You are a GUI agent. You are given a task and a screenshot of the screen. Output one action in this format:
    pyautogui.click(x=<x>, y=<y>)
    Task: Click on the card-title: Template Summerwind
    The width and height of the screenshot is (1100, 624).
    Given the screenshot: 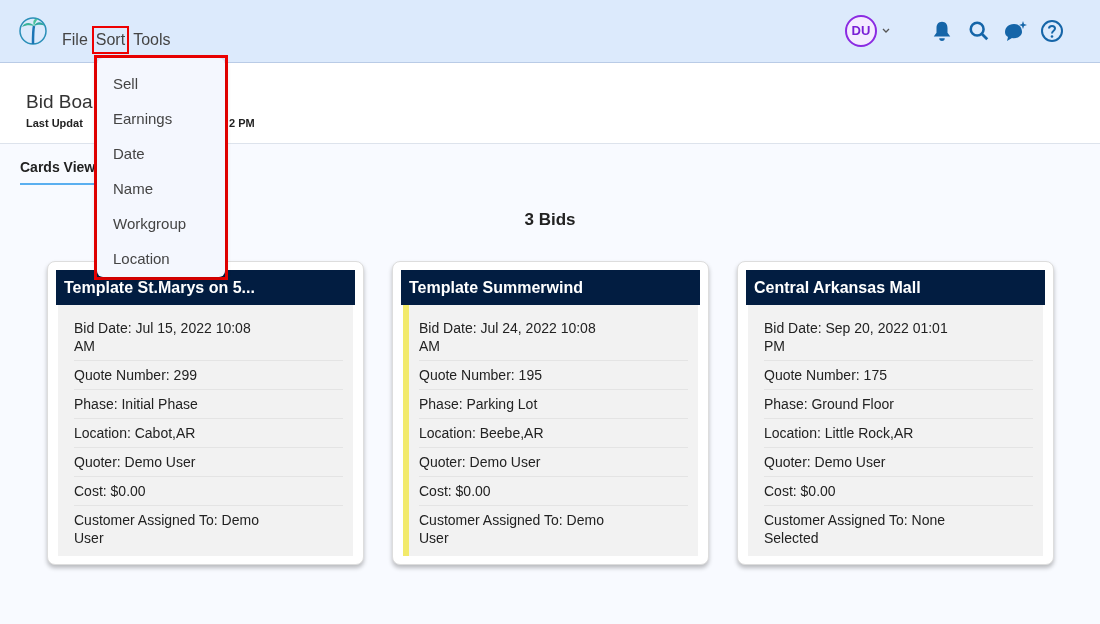 What is the action you would take?
    pyautogui.click(x=550, y=287)
    